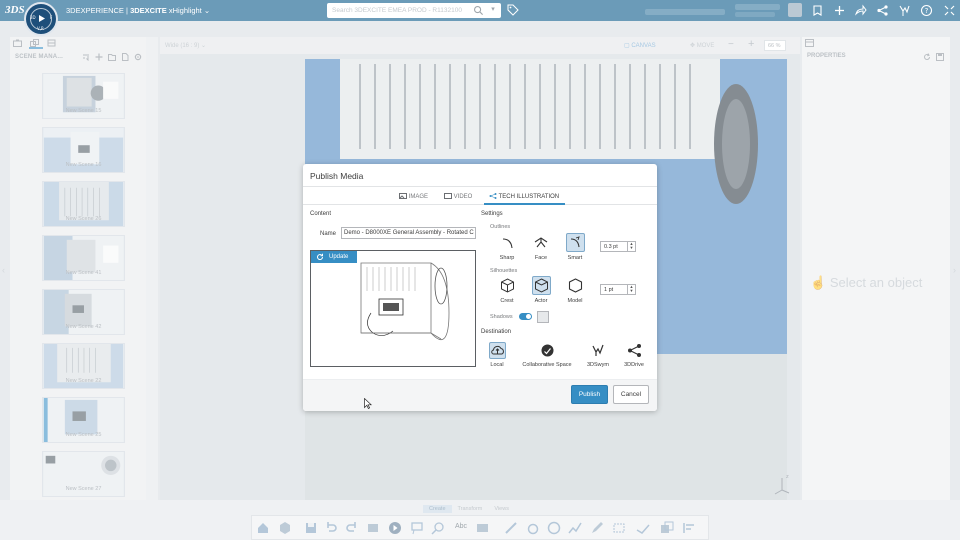 This screenshot has height=540, width=960. I want to click on compass-label-right: F, so click(51, 17).